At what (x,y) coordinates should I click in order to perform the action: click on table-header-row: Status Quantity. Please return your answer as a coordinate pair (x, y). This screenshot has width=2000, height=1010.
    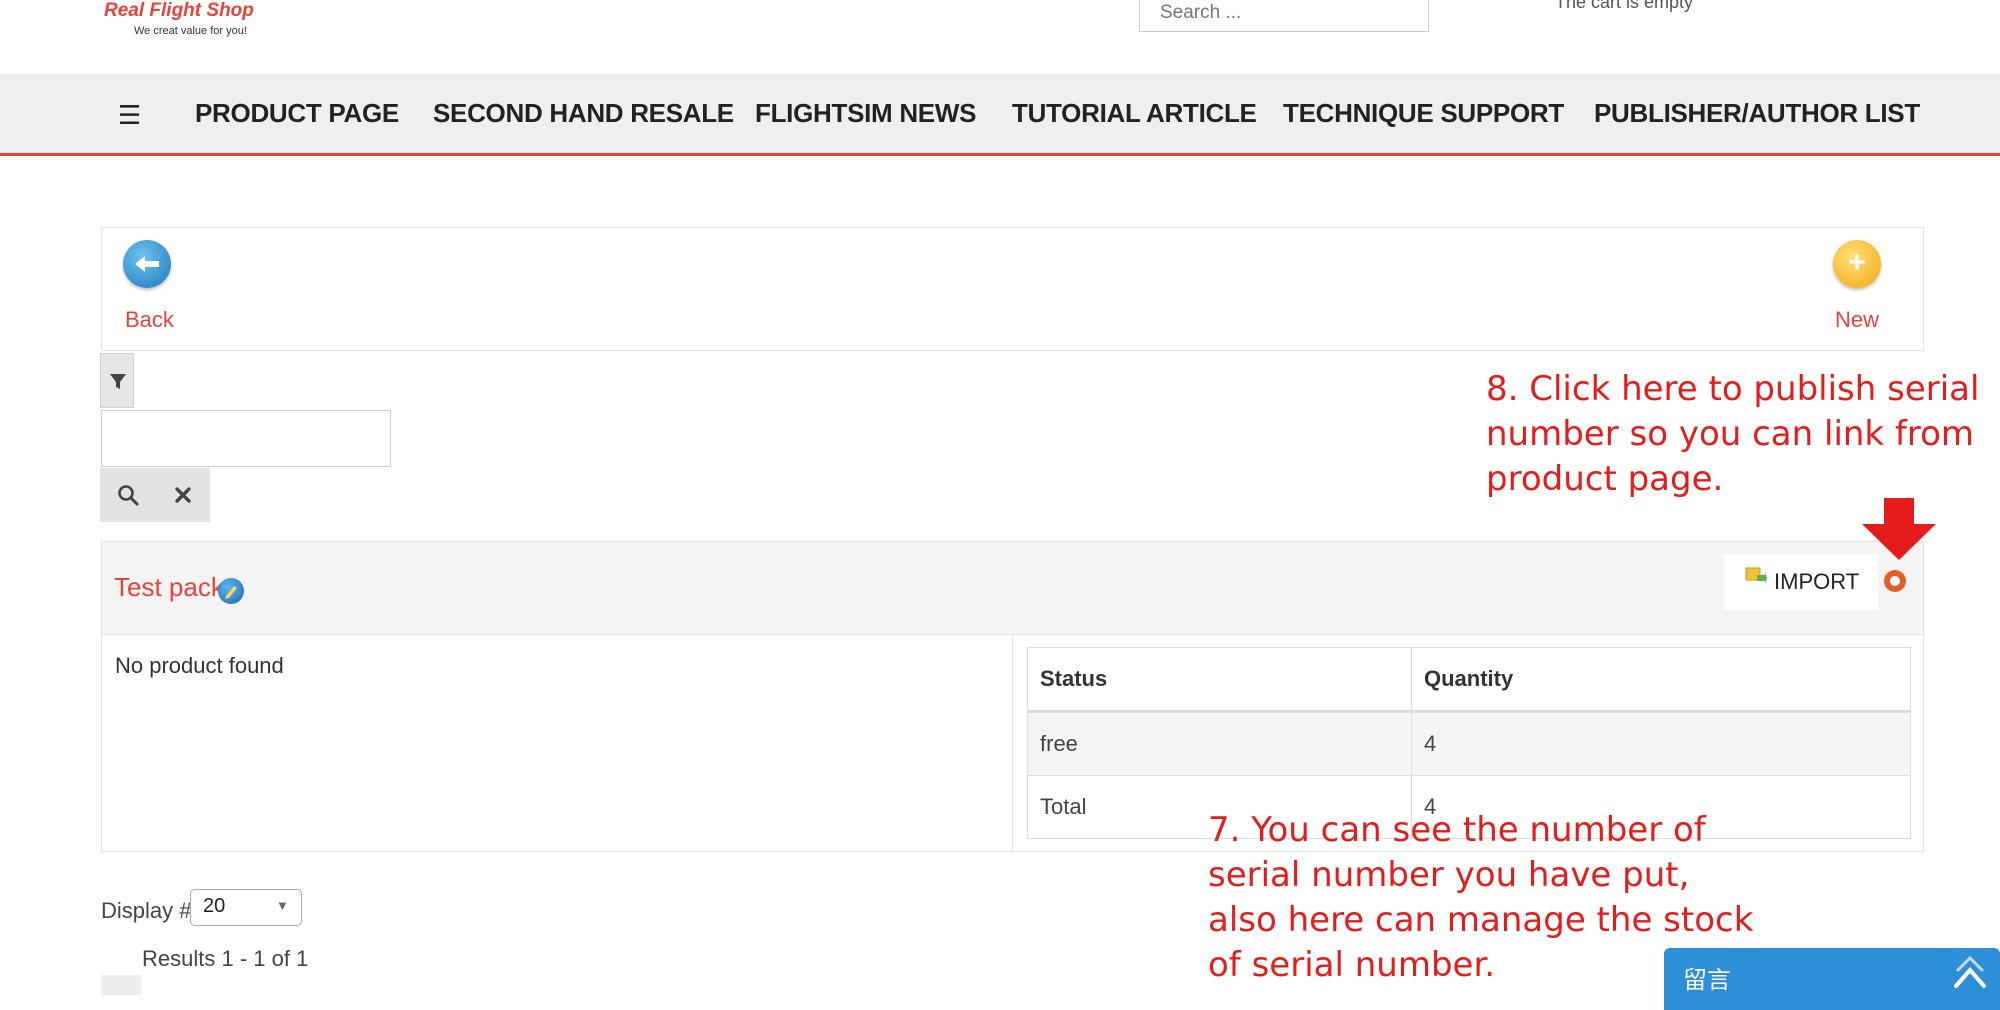
    Looking at the image, I should click on (1469, 680).